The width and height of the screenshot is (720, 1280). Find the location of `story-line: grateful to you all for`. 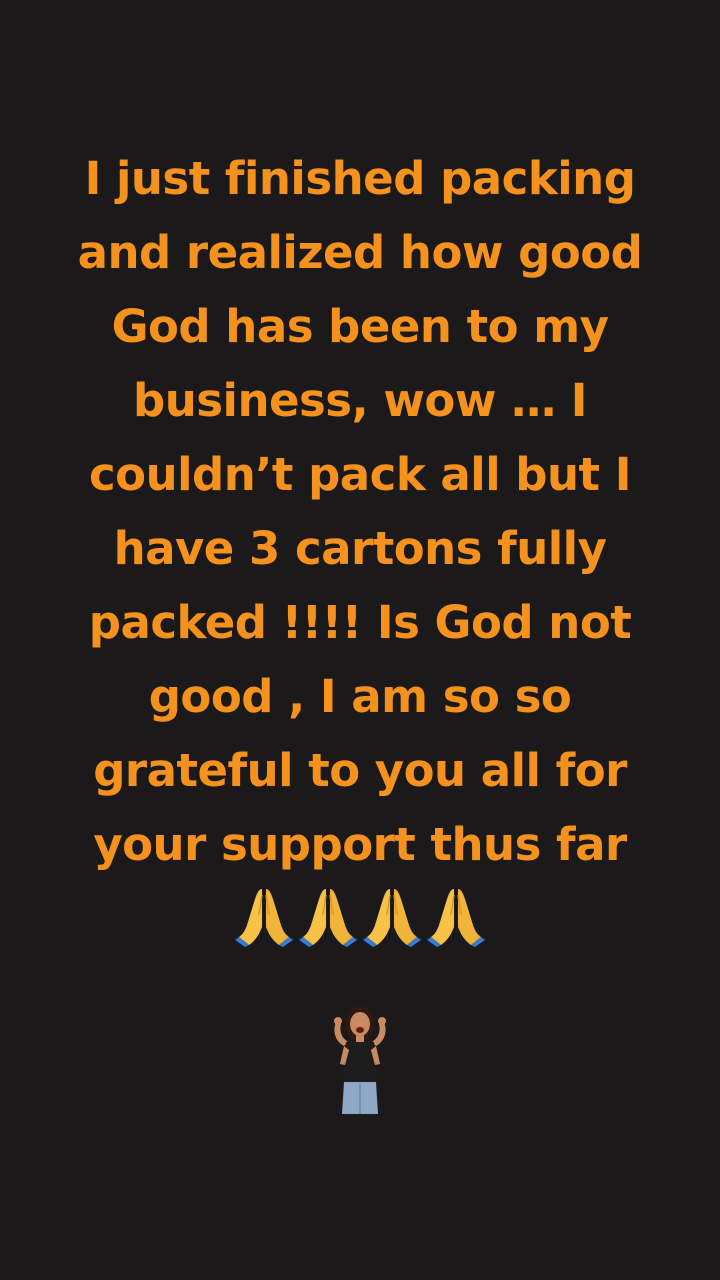

story-line: grateful to you all for is located at coordinates (360, 770).